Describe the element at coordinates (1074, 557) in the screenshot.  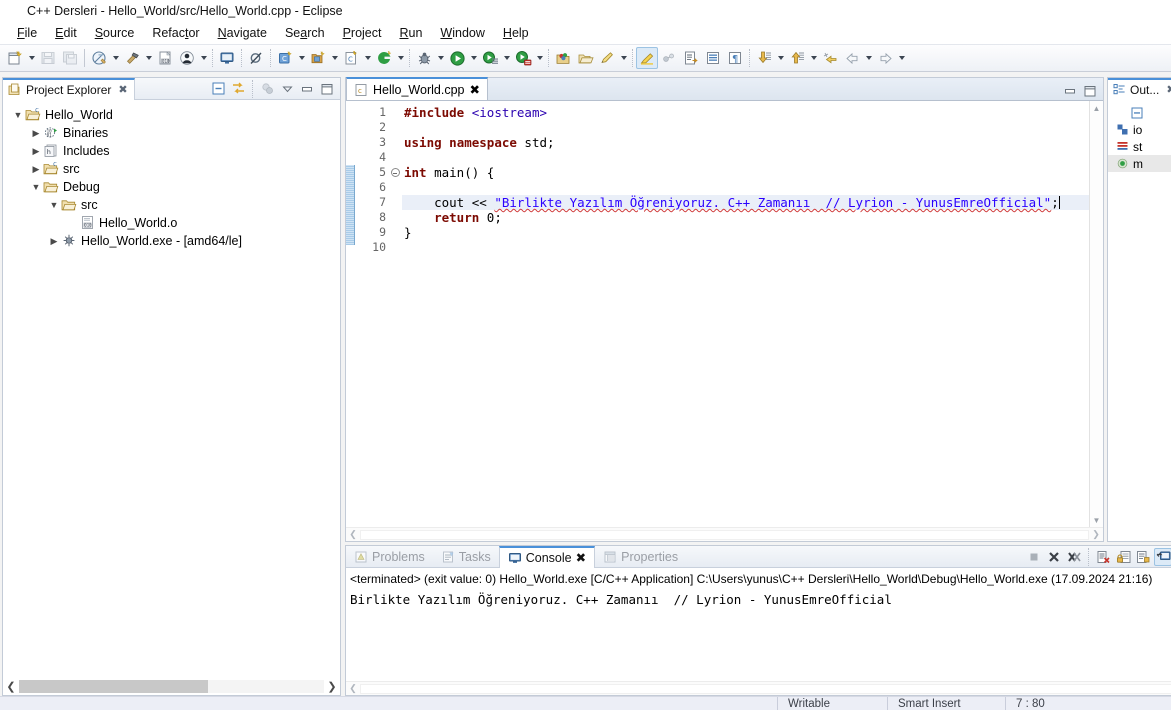
I see `remove-all-xx-icon` at that location.